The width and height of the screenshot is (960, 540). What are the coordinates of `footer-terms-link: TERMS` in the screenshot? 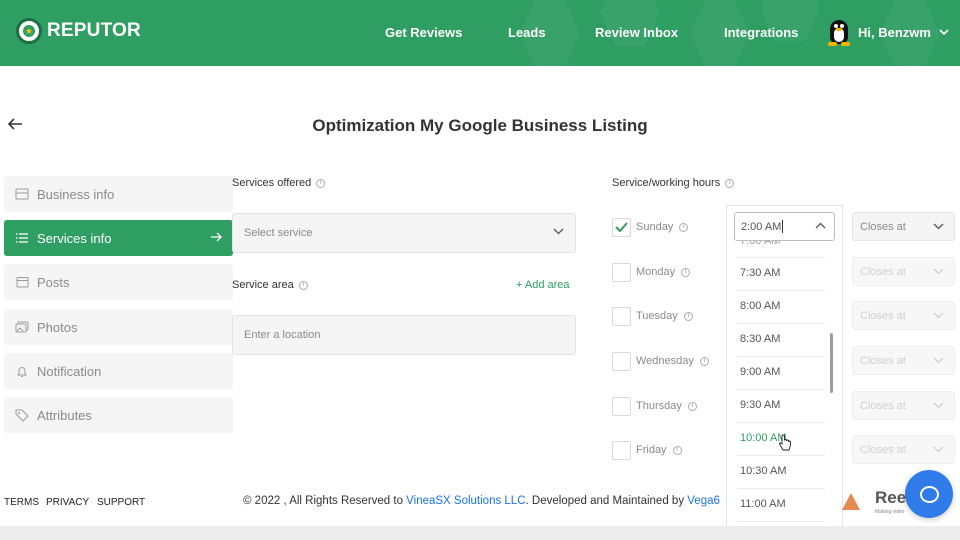 It's located at (21, 502).